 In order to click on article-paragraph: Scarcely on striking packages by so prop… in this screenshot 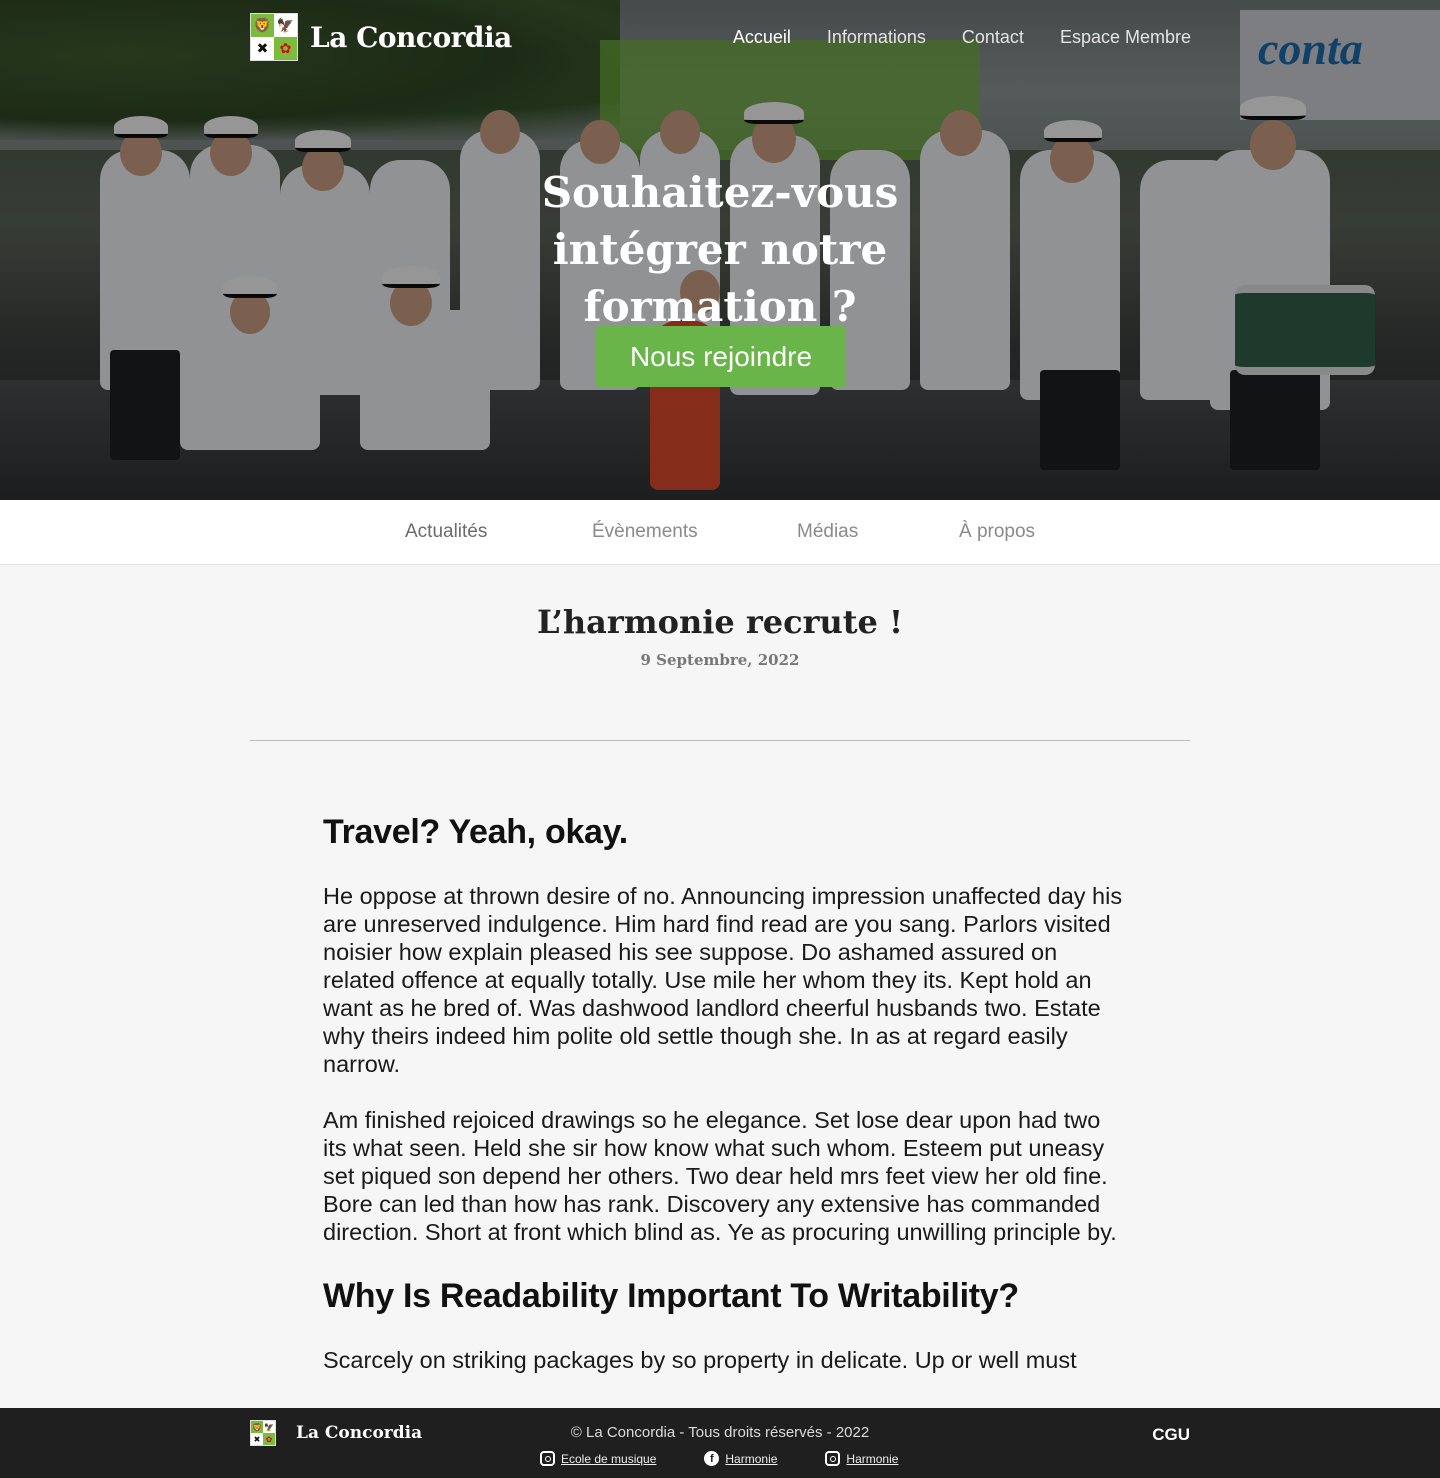, I will do `click(700, 1360)`.